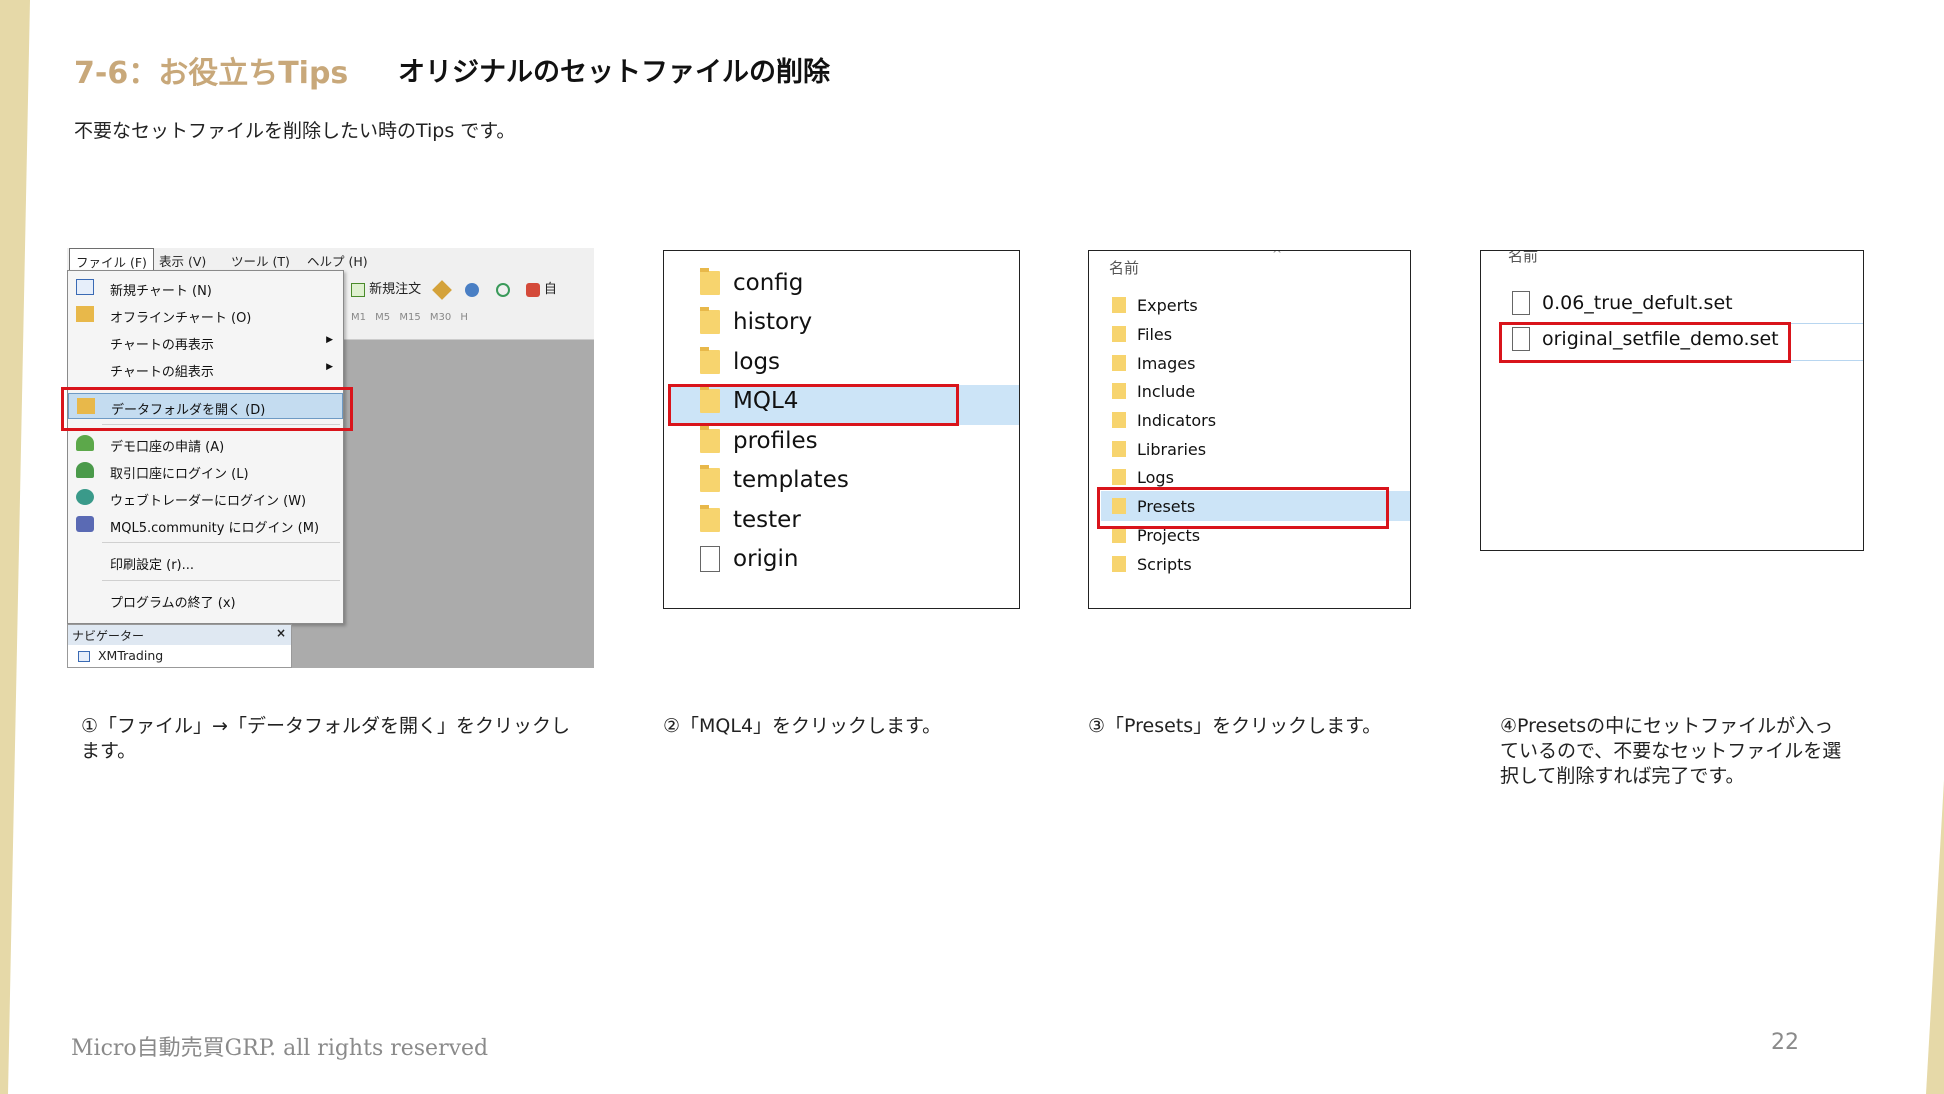 The height and width of the screenshot is (1094, 1944). What do you see at coordinates (207, 409) in the screenshot?
I see `highlight-box-open-data-folder` at bounding box center [207, 409].